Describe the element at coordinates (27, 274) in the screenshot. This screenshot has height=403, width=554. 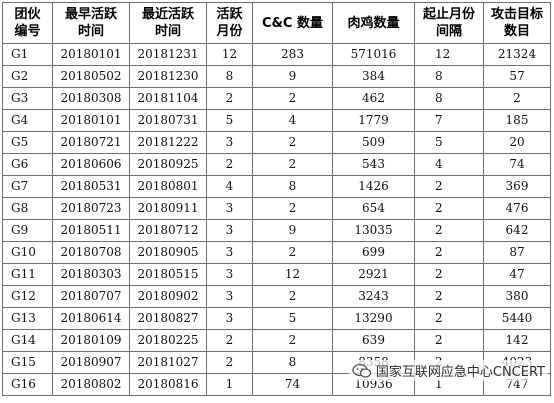
I see `cell-gang-id: G11` at that location.